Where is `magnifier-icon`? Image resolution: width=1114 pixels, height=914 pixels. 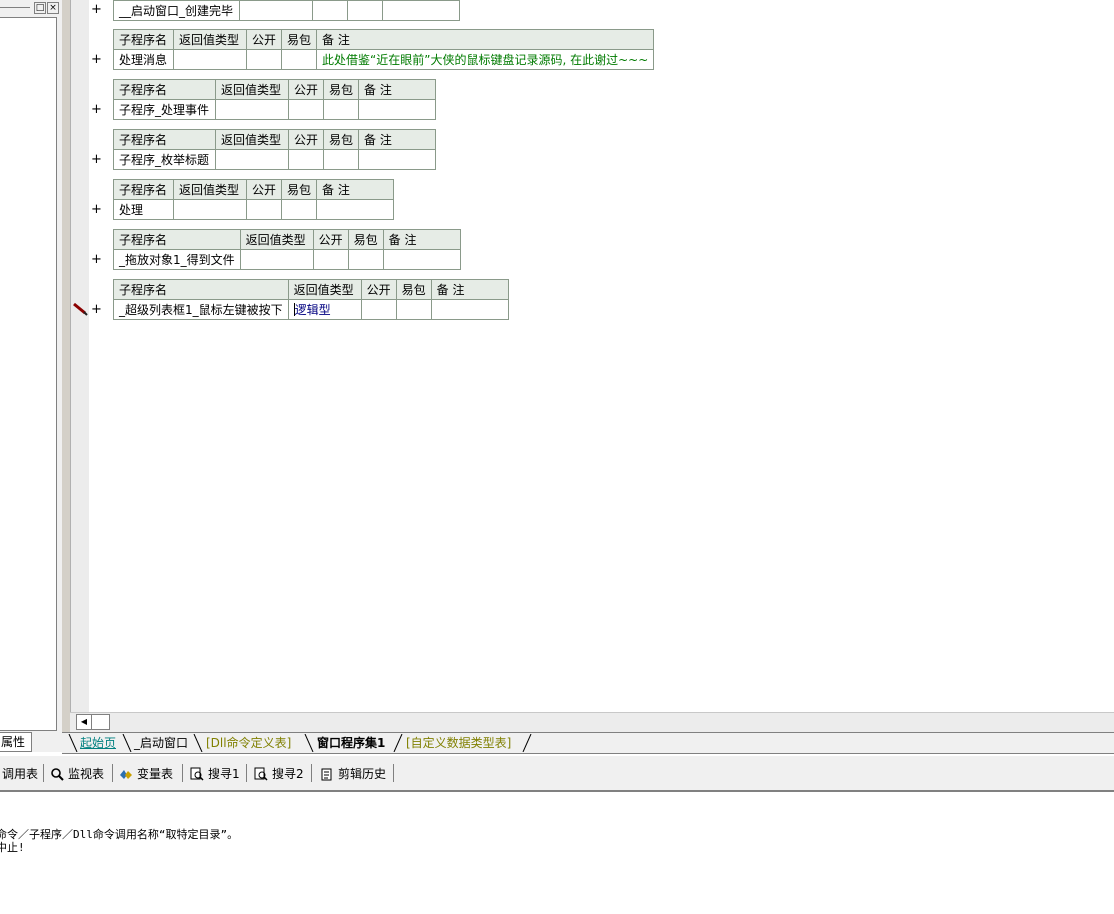 magnifier-icon is located at coordinates (57, 774).